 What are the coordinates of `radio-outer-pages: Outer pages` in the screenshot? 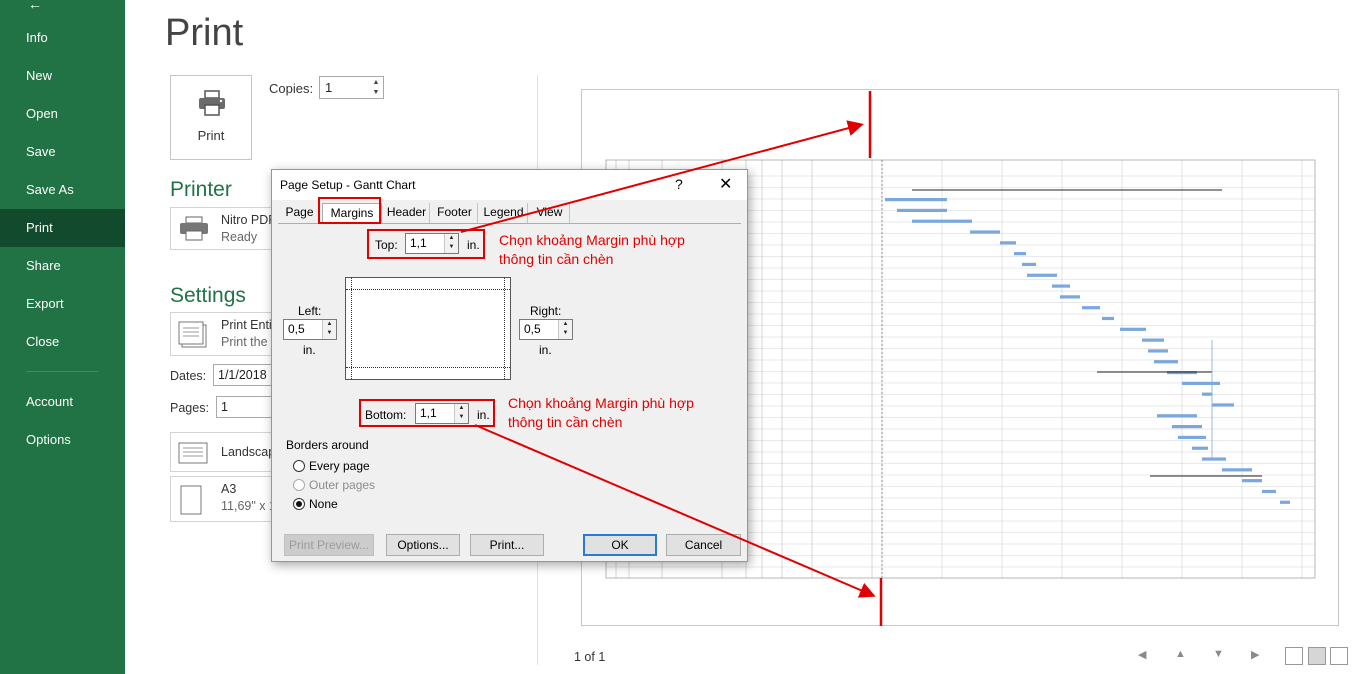 It's located at (334, 485).